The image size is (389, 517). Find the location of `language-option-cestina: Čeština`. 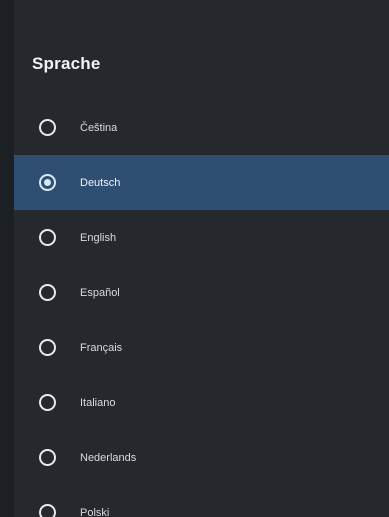

language-option-cestina: Čeština is located at coordinates (201, 127).